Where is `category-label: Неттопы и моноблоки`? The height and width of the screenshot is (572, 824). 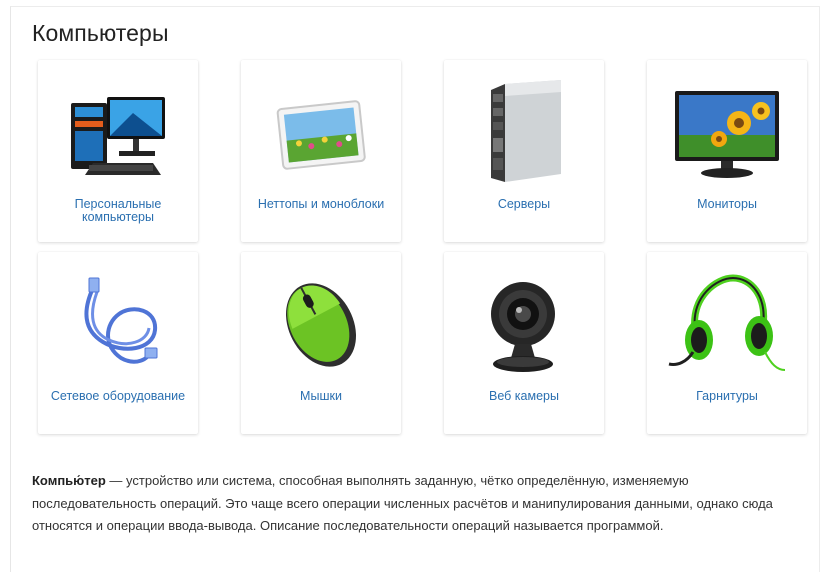 category-label: Неттопы и моноблоки is located at coordinates (321, 204).